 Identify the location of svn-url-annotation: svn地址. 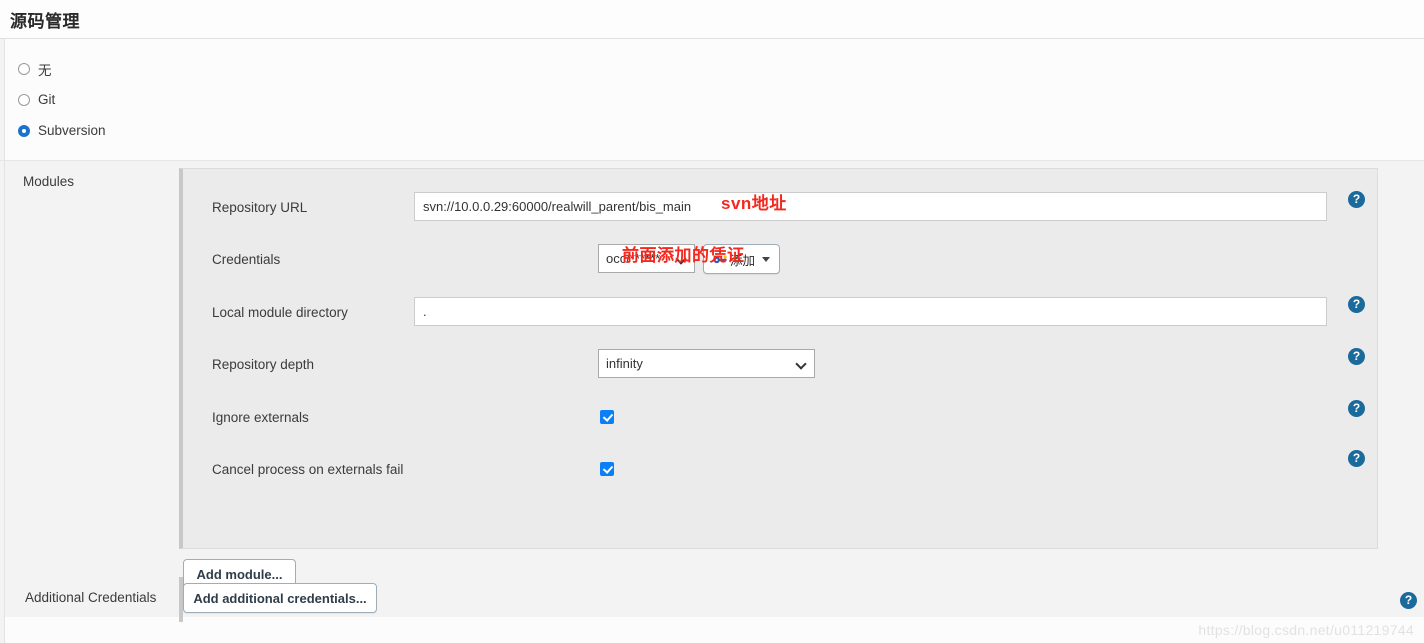
(754, 203).